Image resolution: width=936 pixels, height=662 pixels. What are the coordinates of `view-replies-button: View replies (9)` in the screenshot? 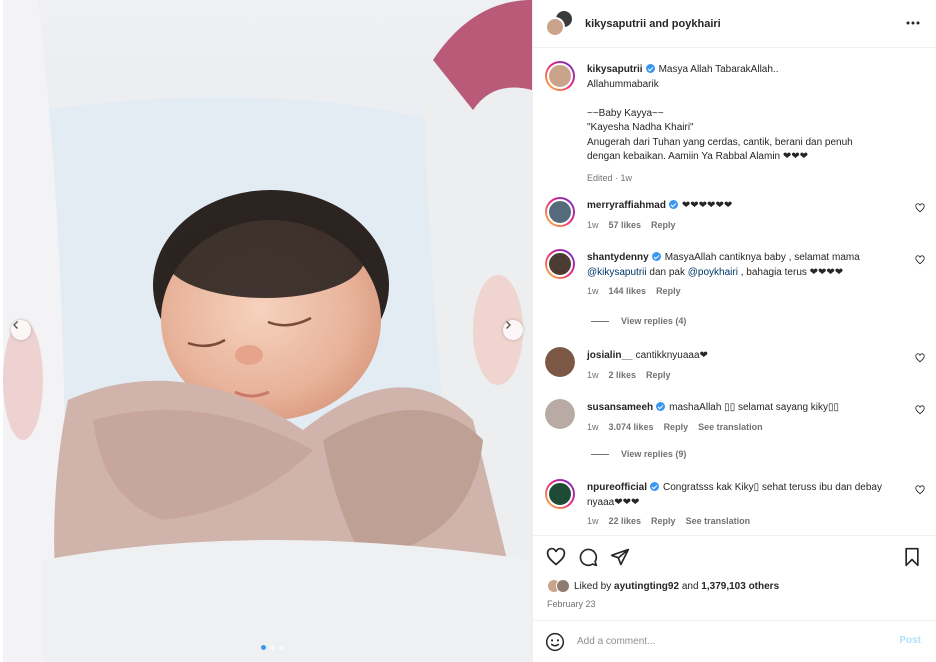 It's located at (638, 454).